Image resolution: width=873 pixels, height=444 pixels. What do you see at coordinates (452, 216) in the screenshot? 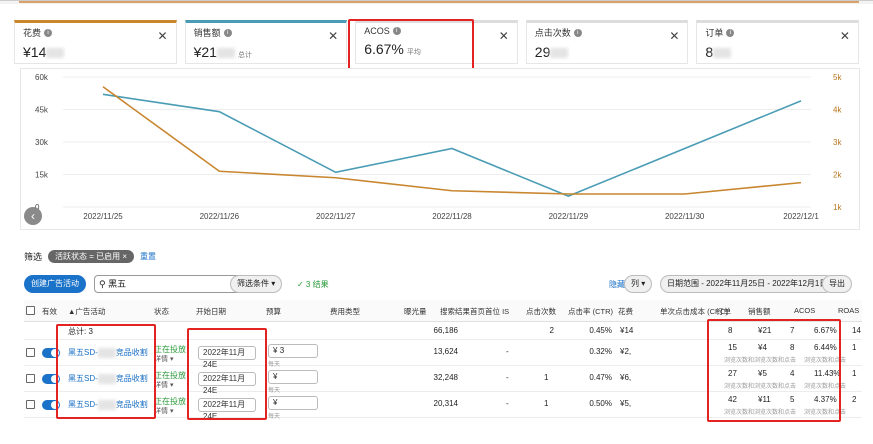
I see `x-tick-label: 2022/11/28` at bounding box center [452, 216].